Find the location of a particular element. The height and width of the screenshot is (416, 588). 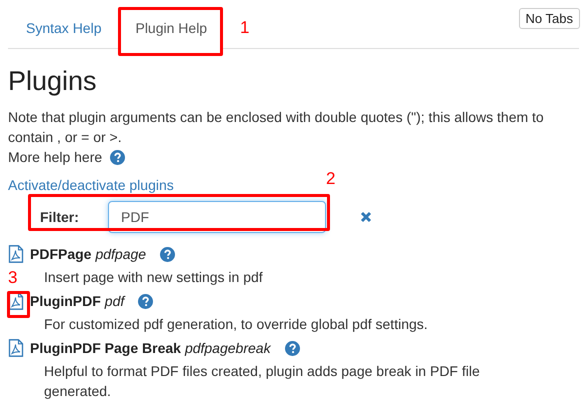

annotation-box is located at coordinates (18, 304).